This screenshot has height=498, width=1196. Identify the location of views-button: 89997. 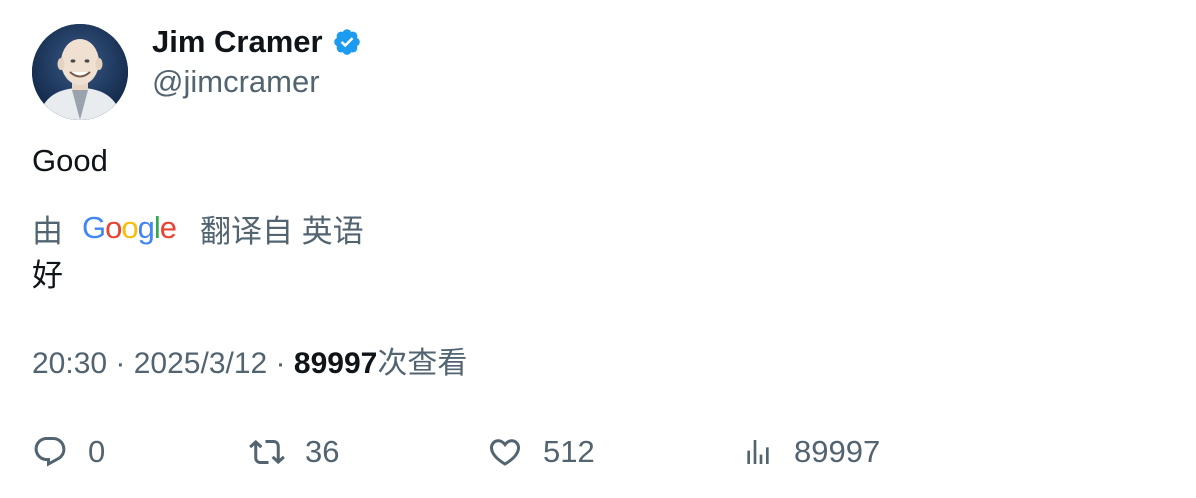
(811, 452).